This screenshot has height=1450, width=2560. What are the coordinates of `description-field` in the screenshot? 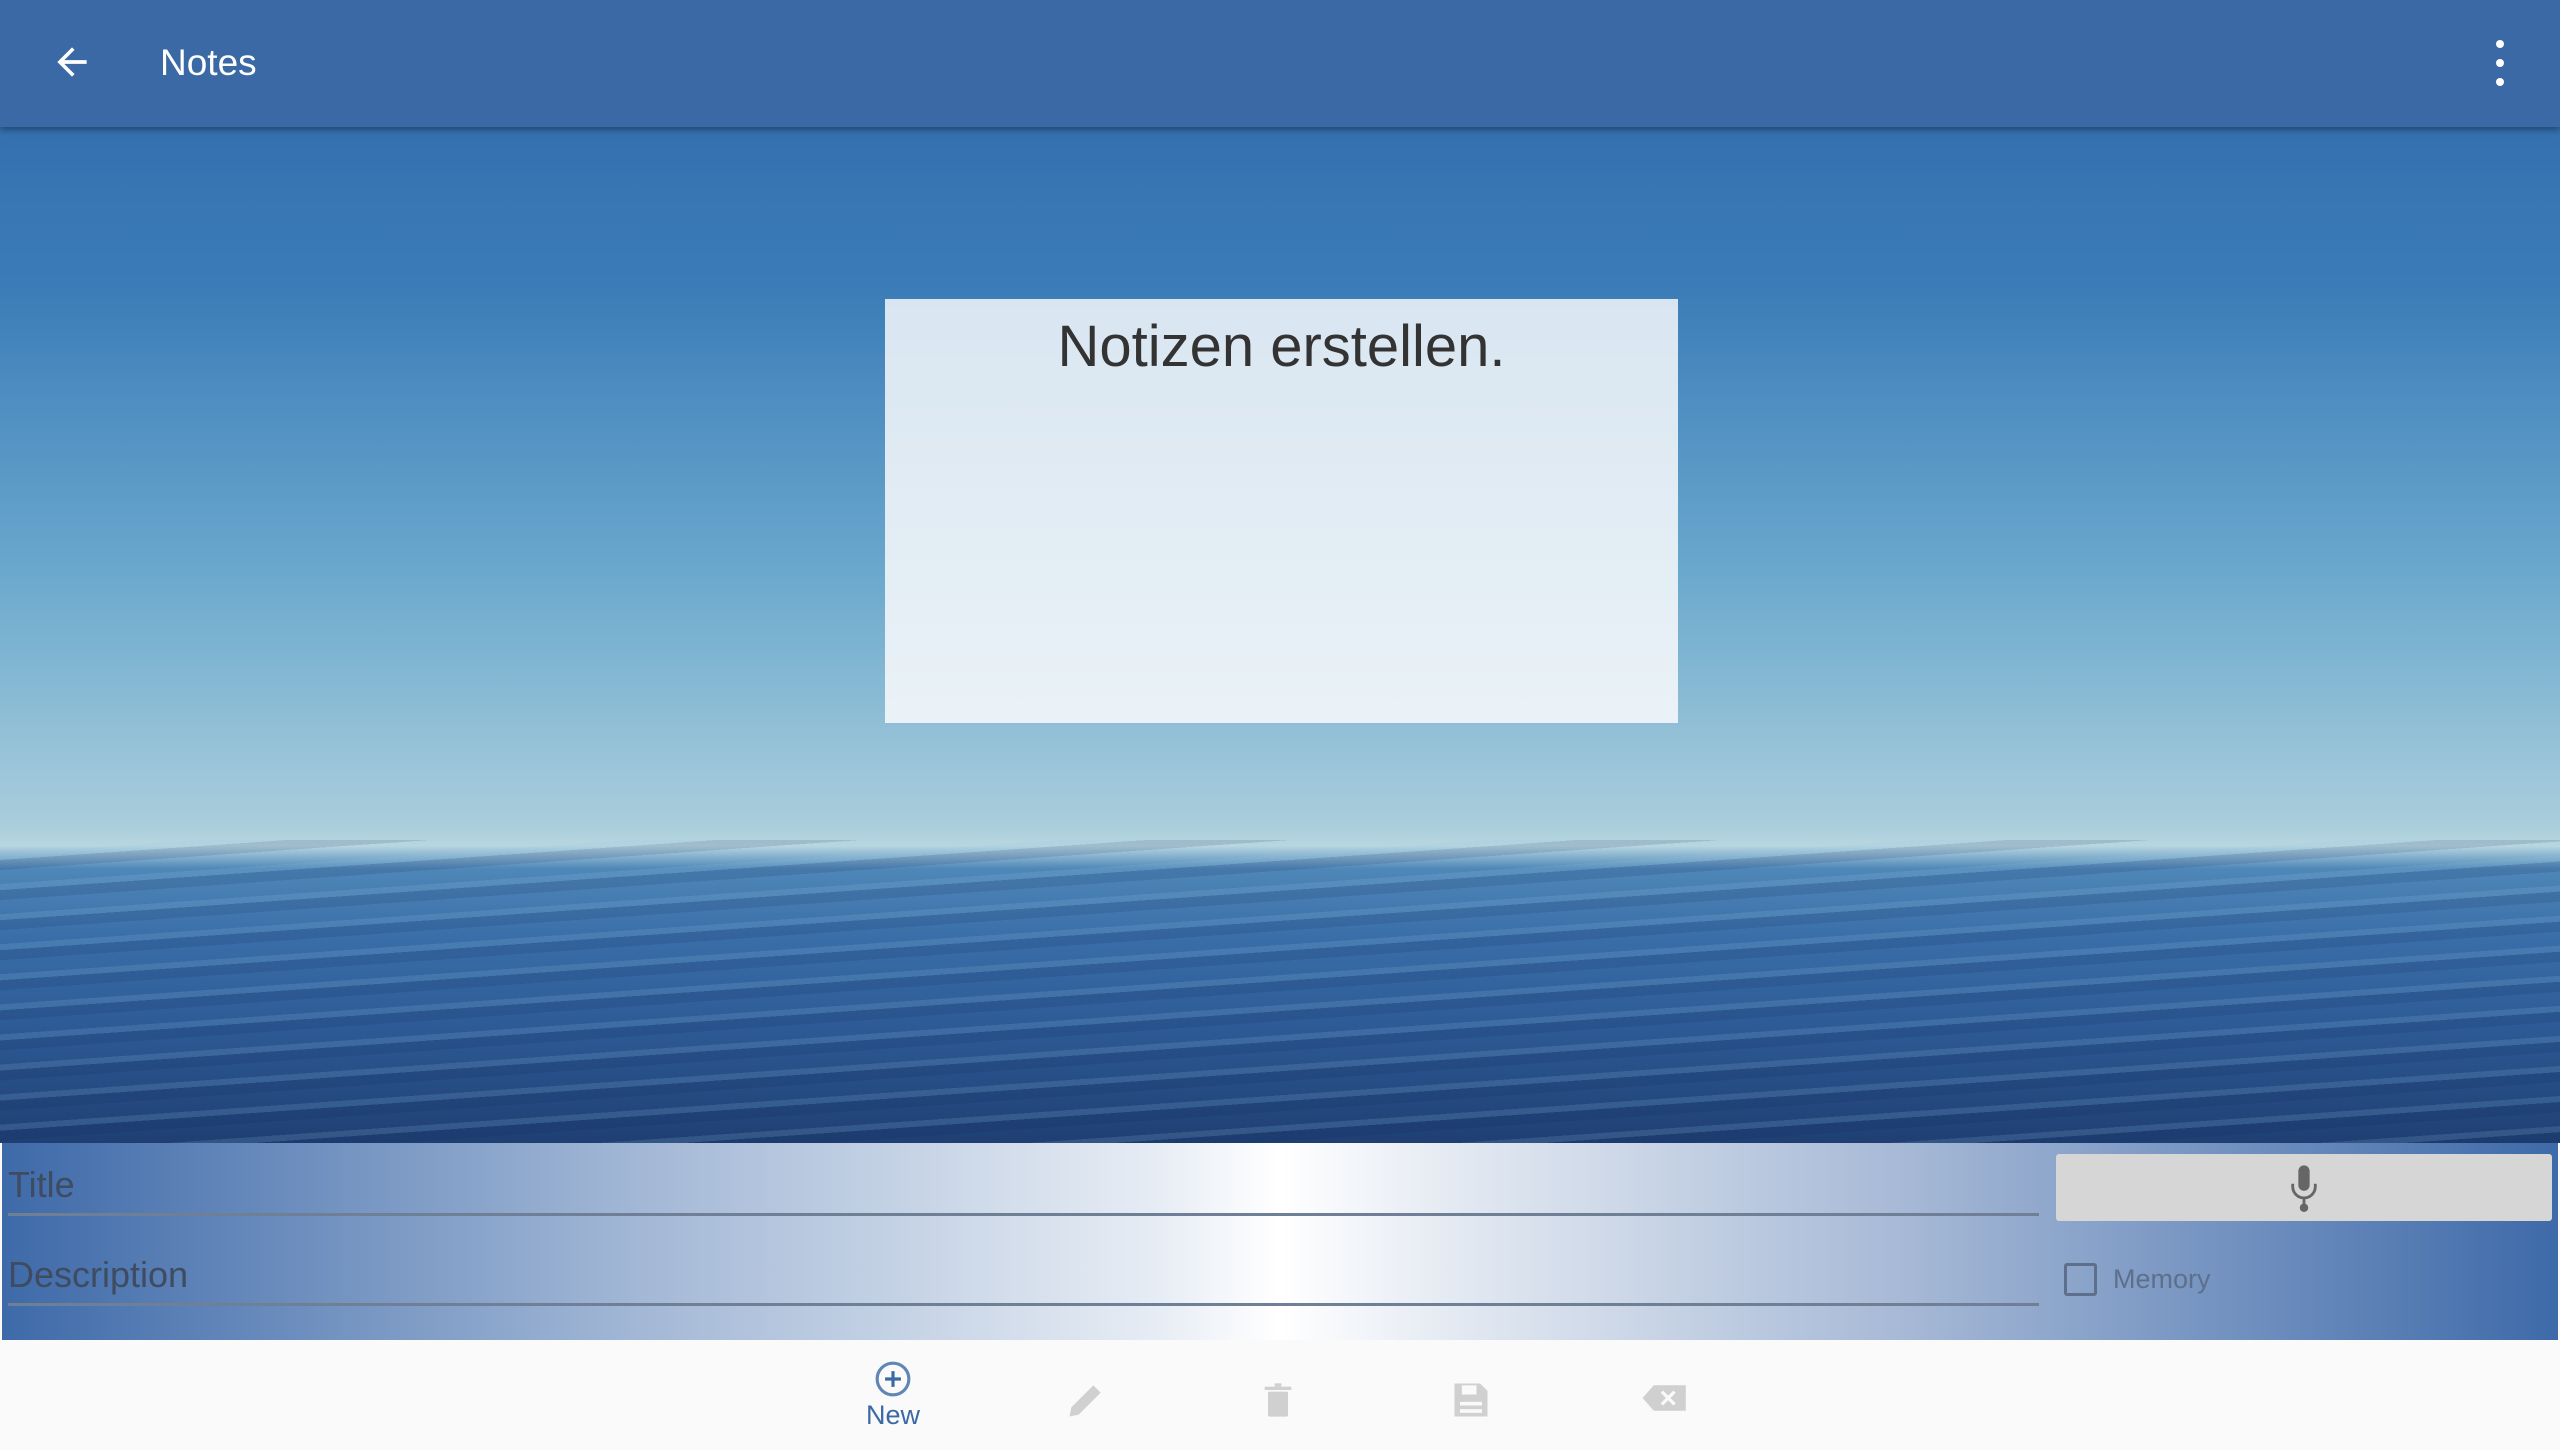 It's located at (1023, 1276).